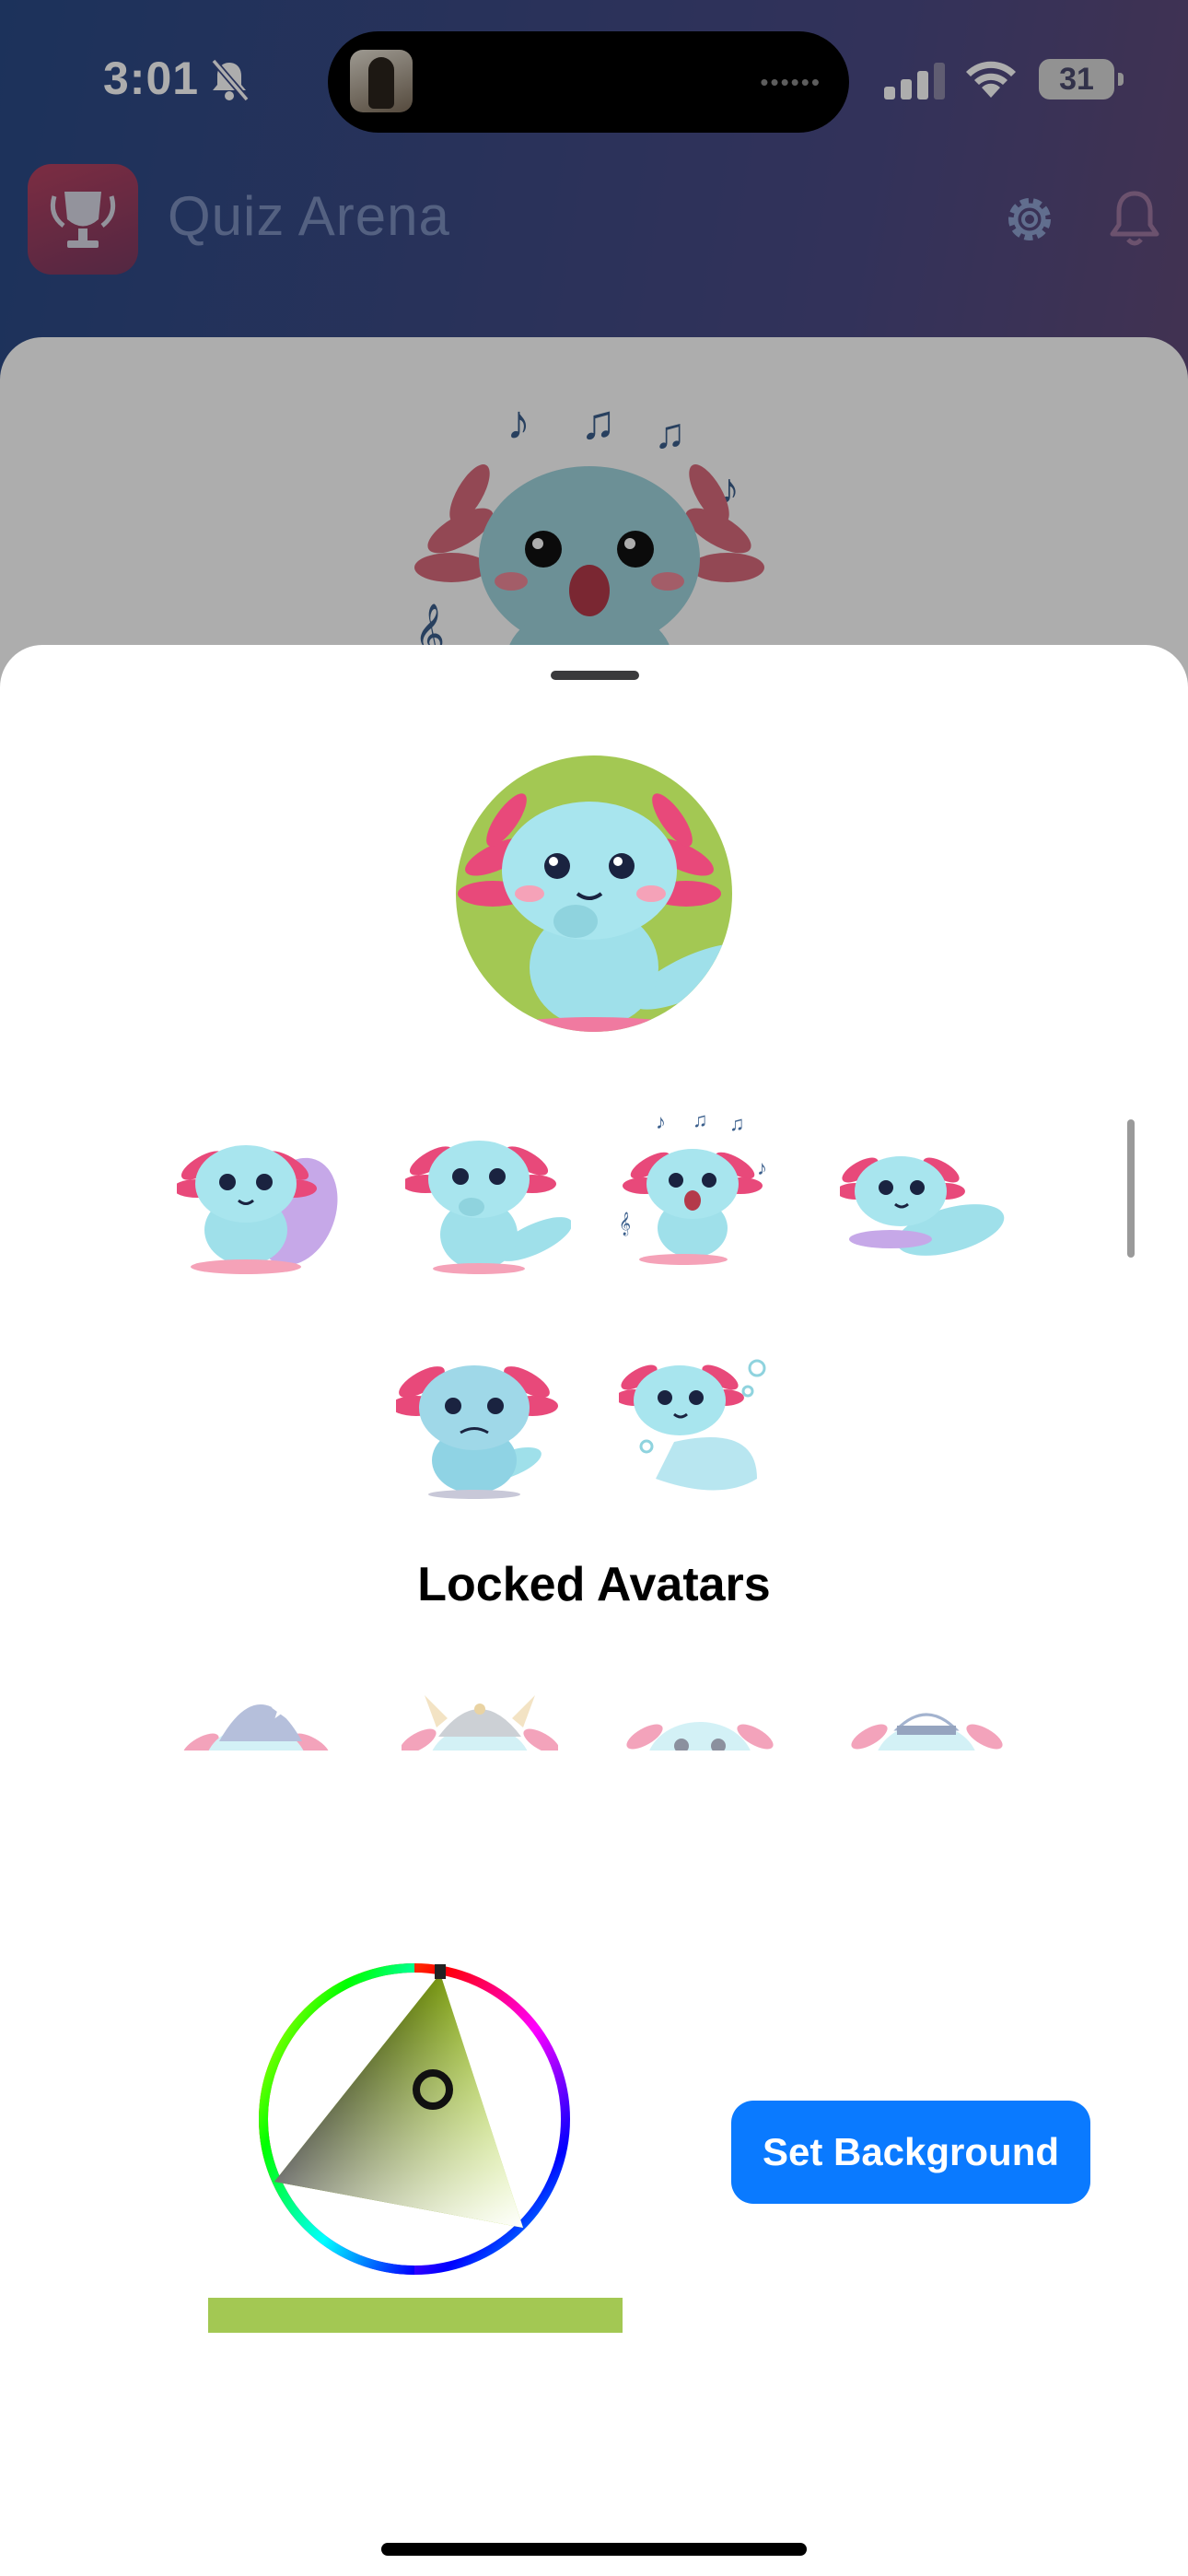 The height and width of the screenshot is (2576, 1188). Describe the element at coordinates (929, 1711) in the screenshot. I see `locked-avatar-sailor` at that location.